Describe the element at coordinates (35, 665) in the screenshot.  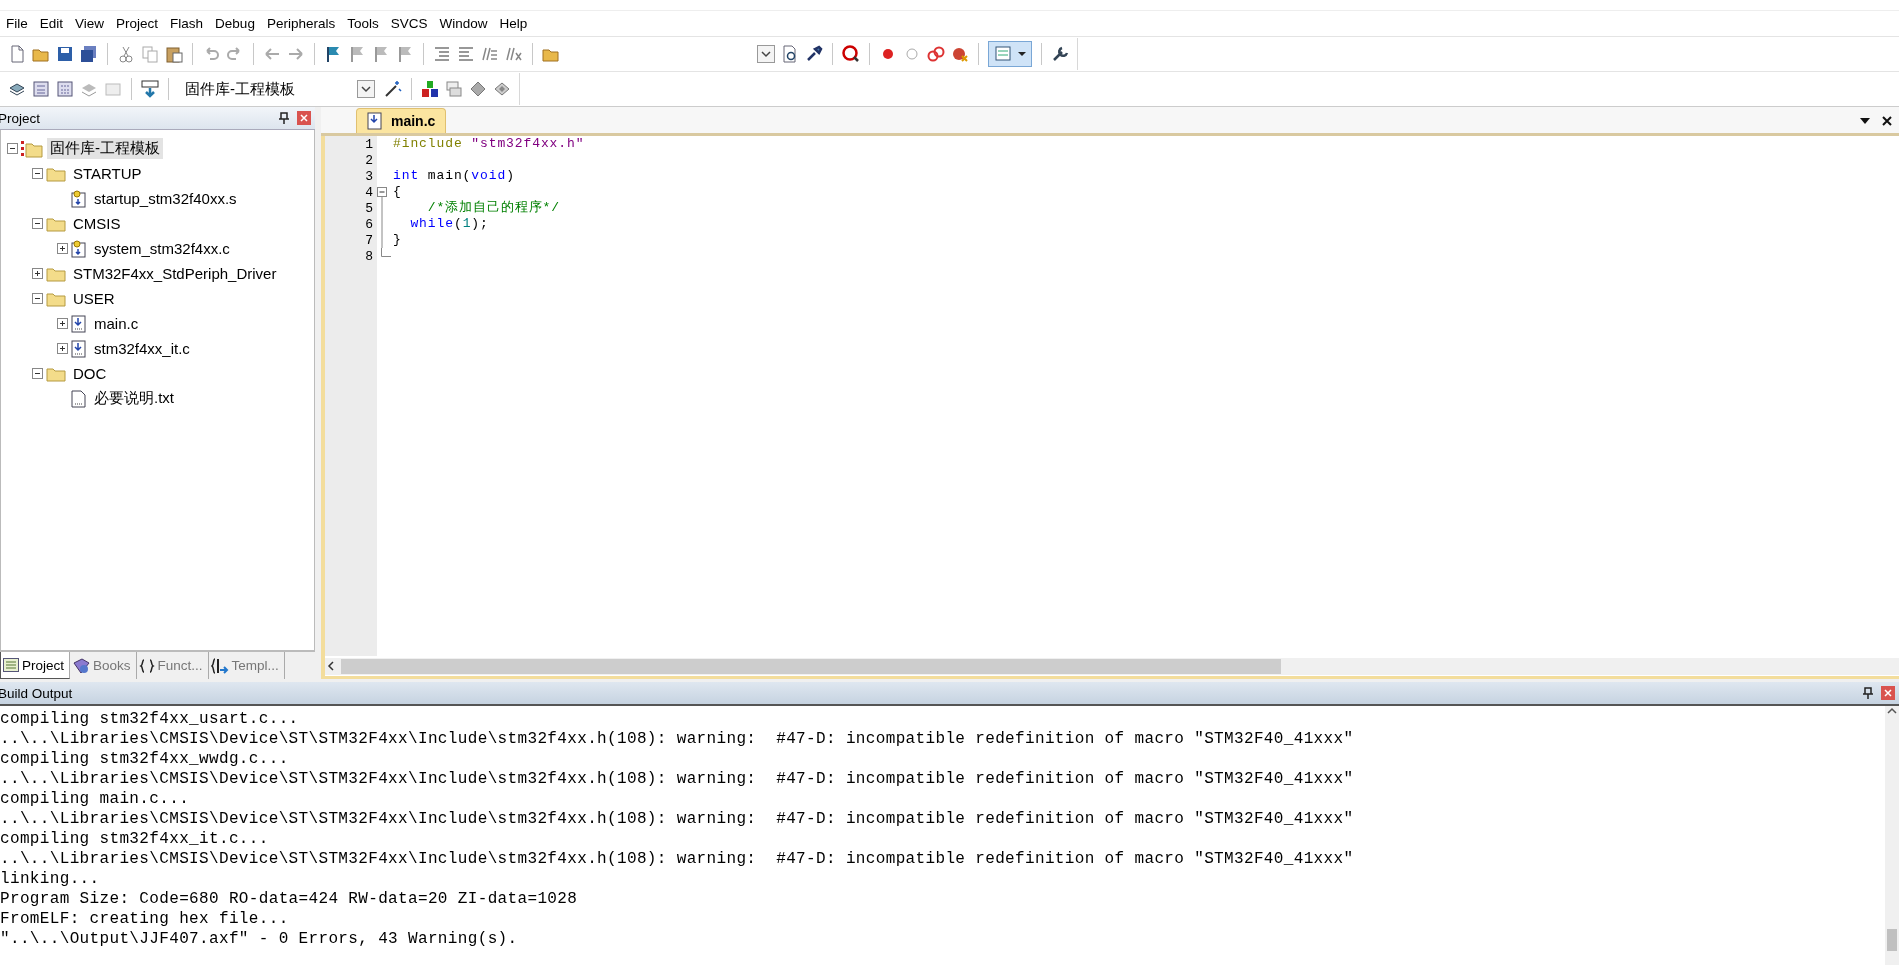
I see `panel-tab: Project` at that location.